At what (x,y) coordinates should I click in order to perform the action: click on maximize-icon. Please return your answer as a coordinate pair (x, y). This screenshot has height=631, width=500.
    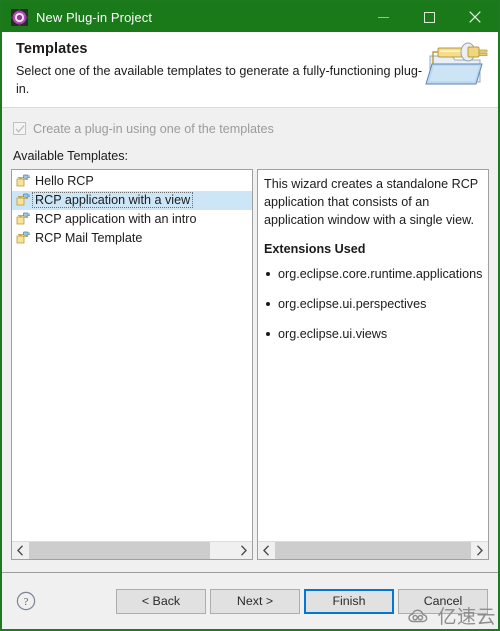
    Looking at the image, I should click on (429, 17).